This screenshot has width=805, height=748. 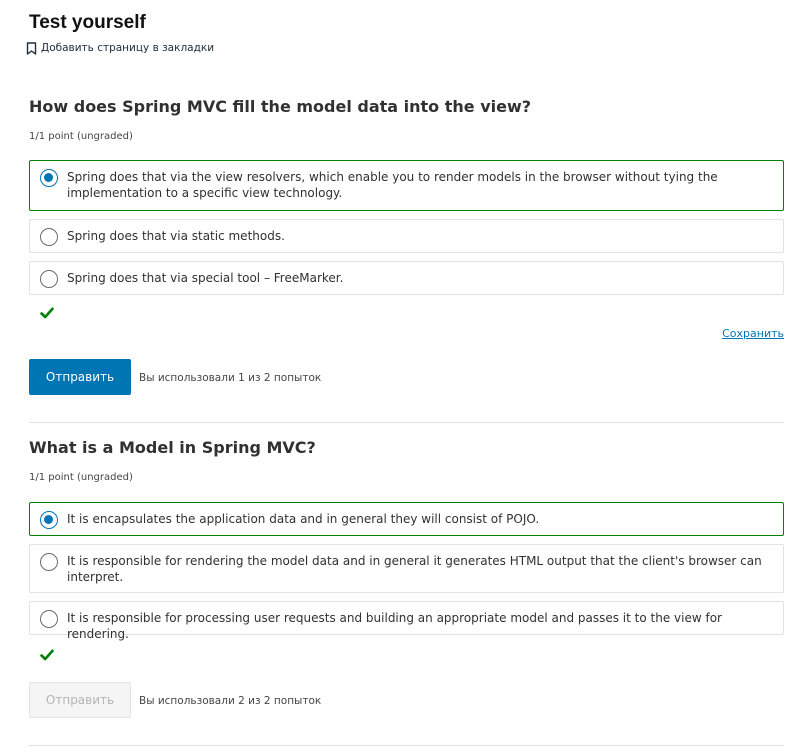 I want to click on submit-button: Отправить, so click(x=80, y=377).